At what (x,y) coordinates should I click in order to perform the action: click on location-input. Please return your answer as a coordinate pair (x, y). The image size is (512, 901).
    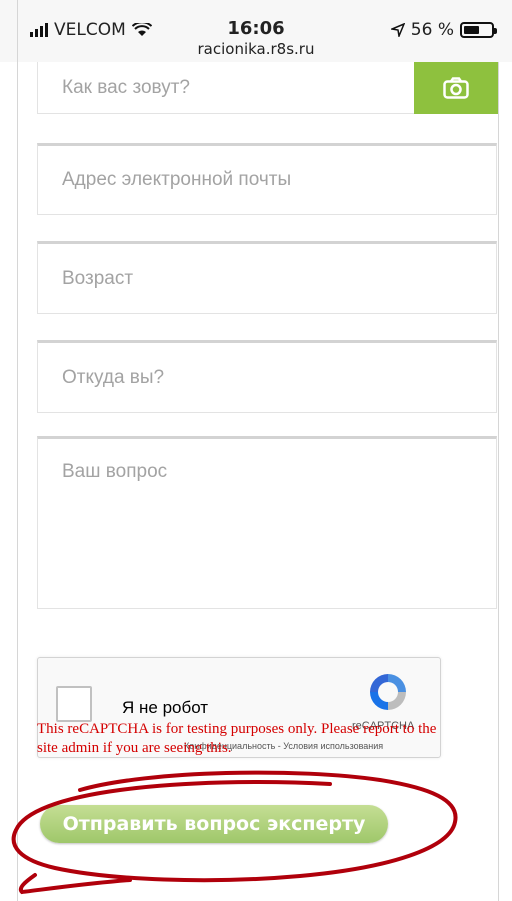
    Looking at the image, I should click on (267, 377).